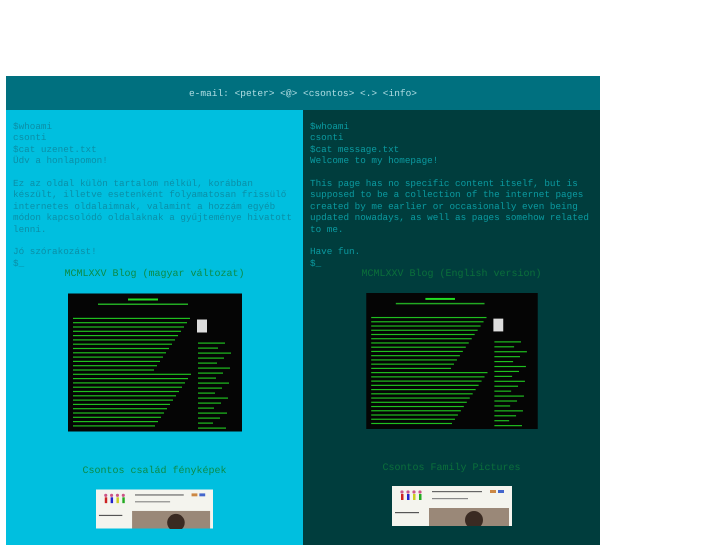 Image resolution: width=727 pixels, height=545 pixels. What do you see at coordinates (155, 362) in the screenshot?
I see `blog-screenshot-thumbnail` at bounding box center [155, 362].